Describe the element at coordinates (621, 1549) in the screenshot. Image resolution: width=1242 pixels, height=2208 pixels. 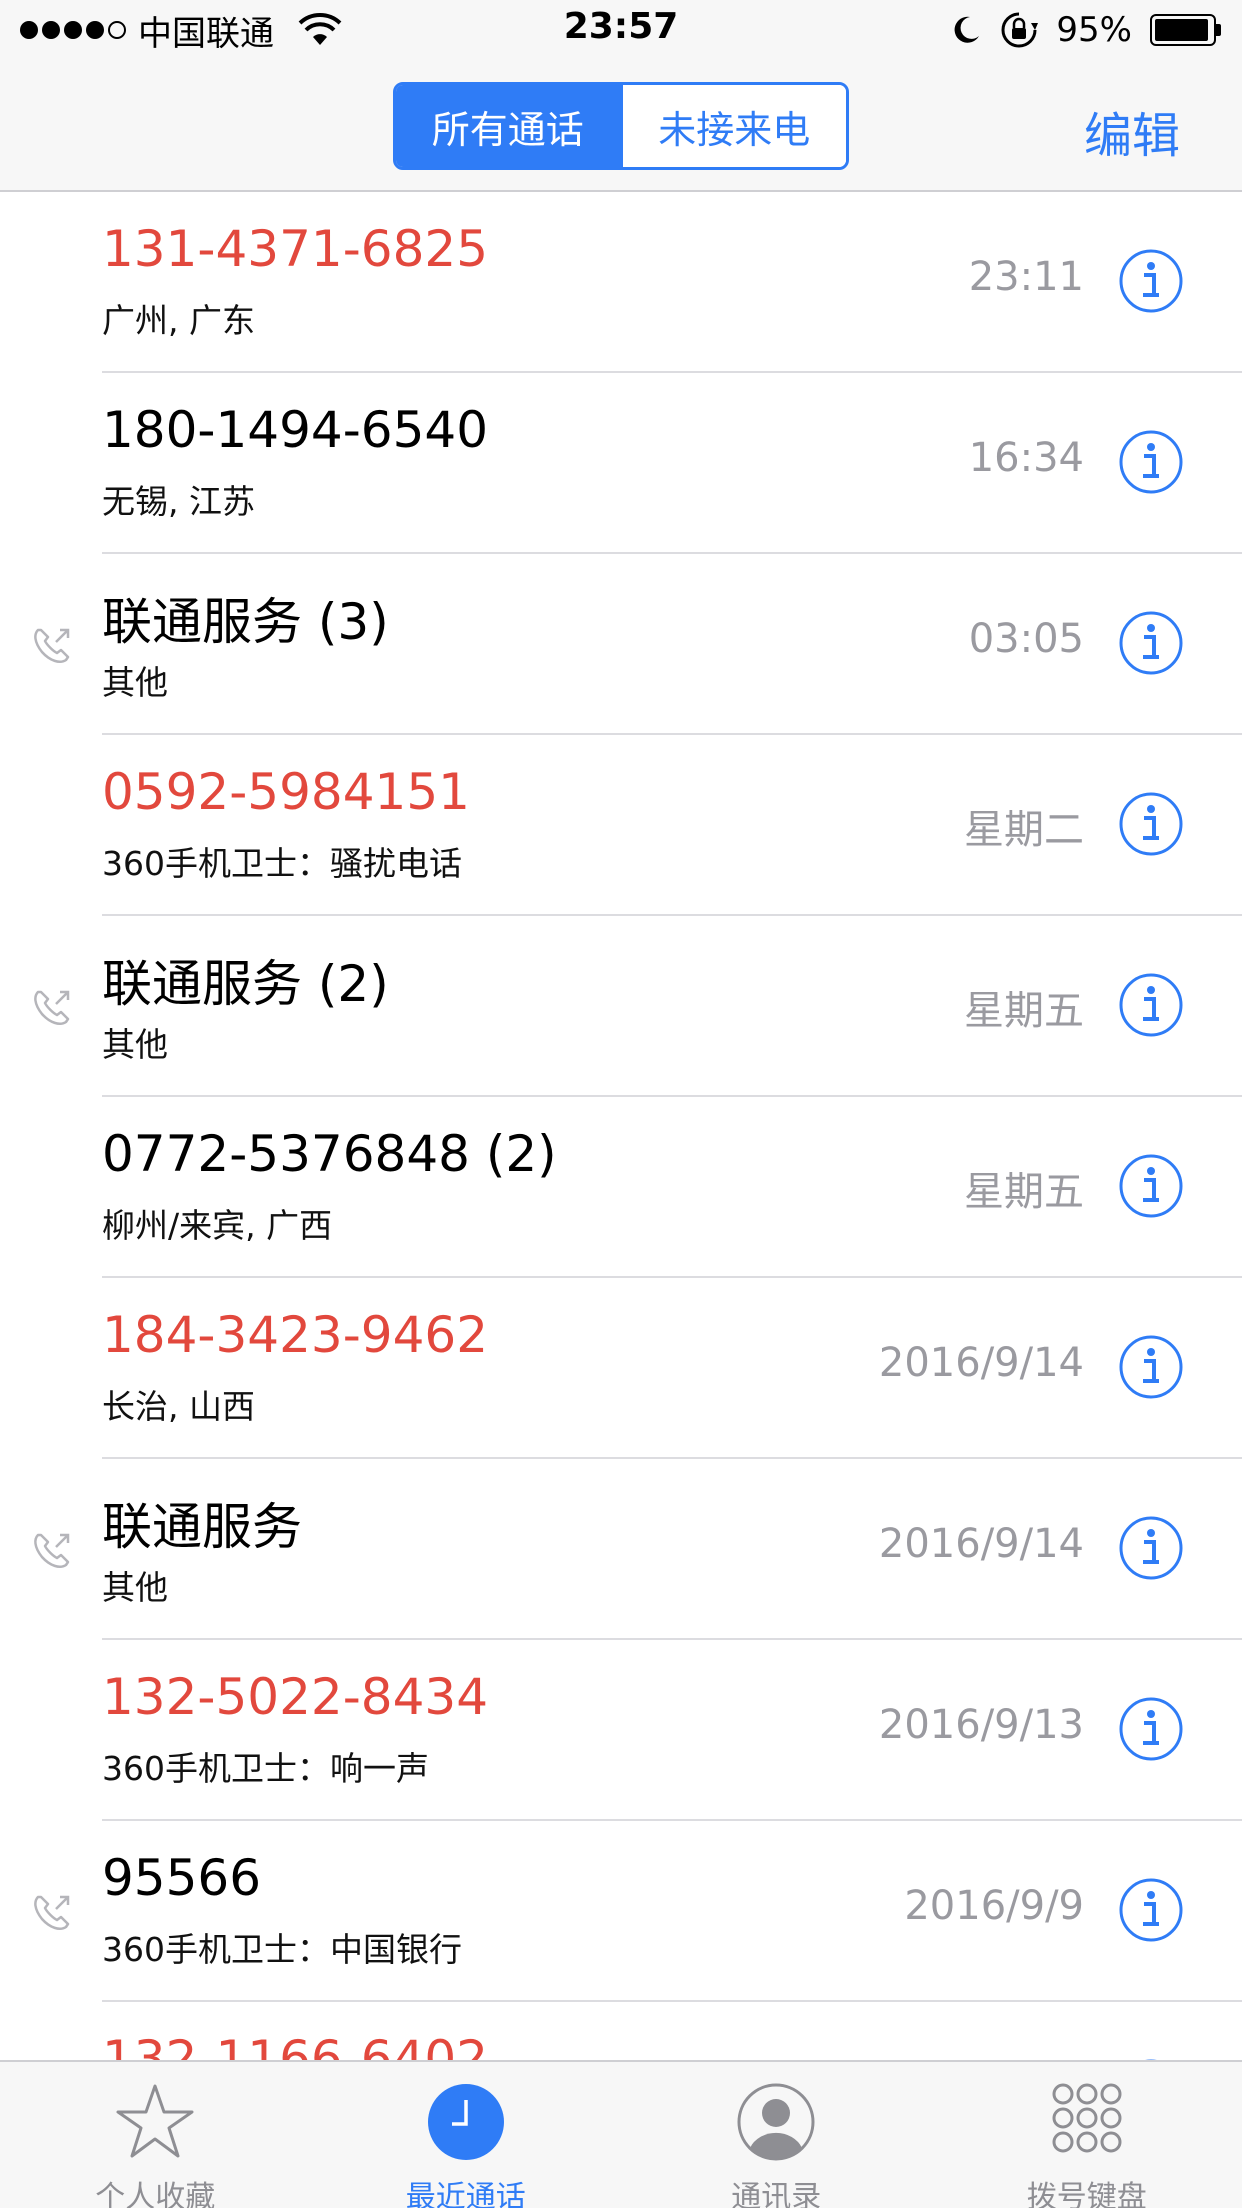
I see `call-row: 联通服务其他 2016/9/14` at that location.